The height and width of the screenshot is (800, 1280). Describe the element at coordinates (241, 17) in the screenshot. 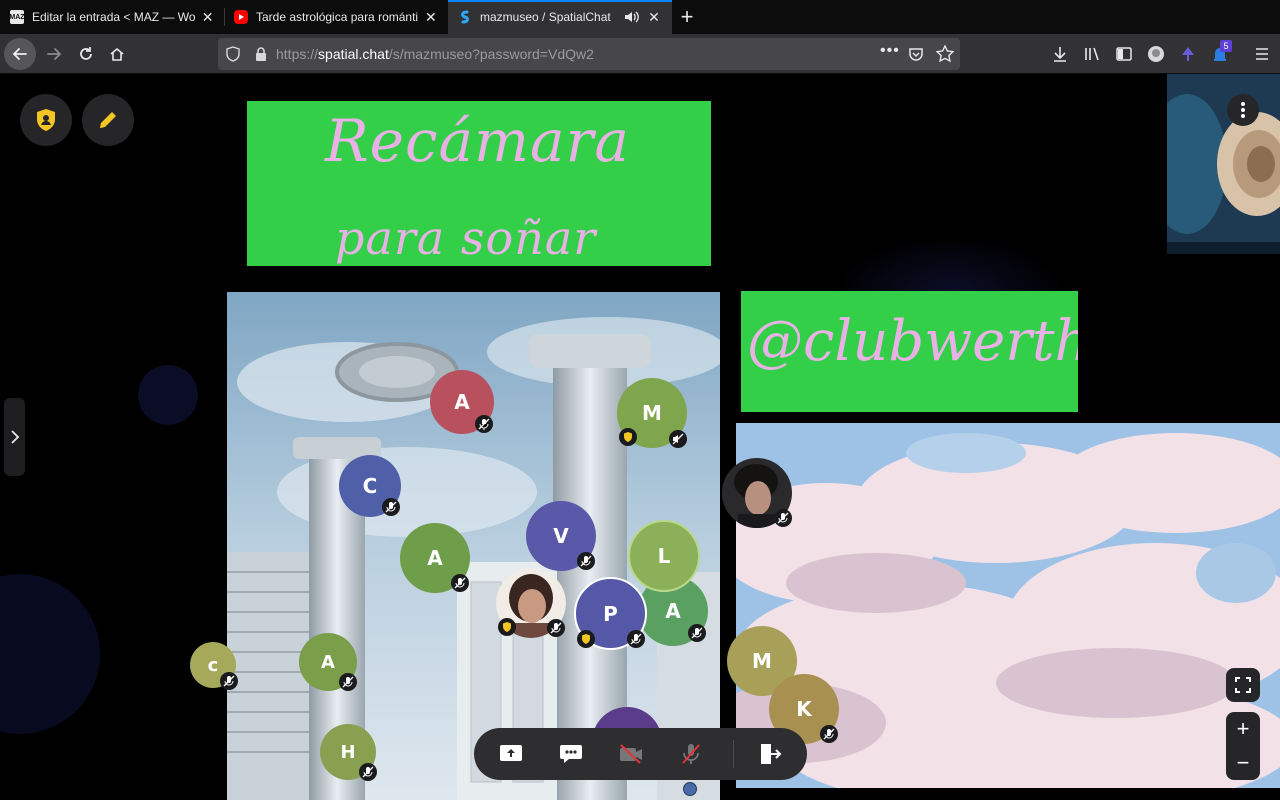

I see `youtube-icon` at that location.